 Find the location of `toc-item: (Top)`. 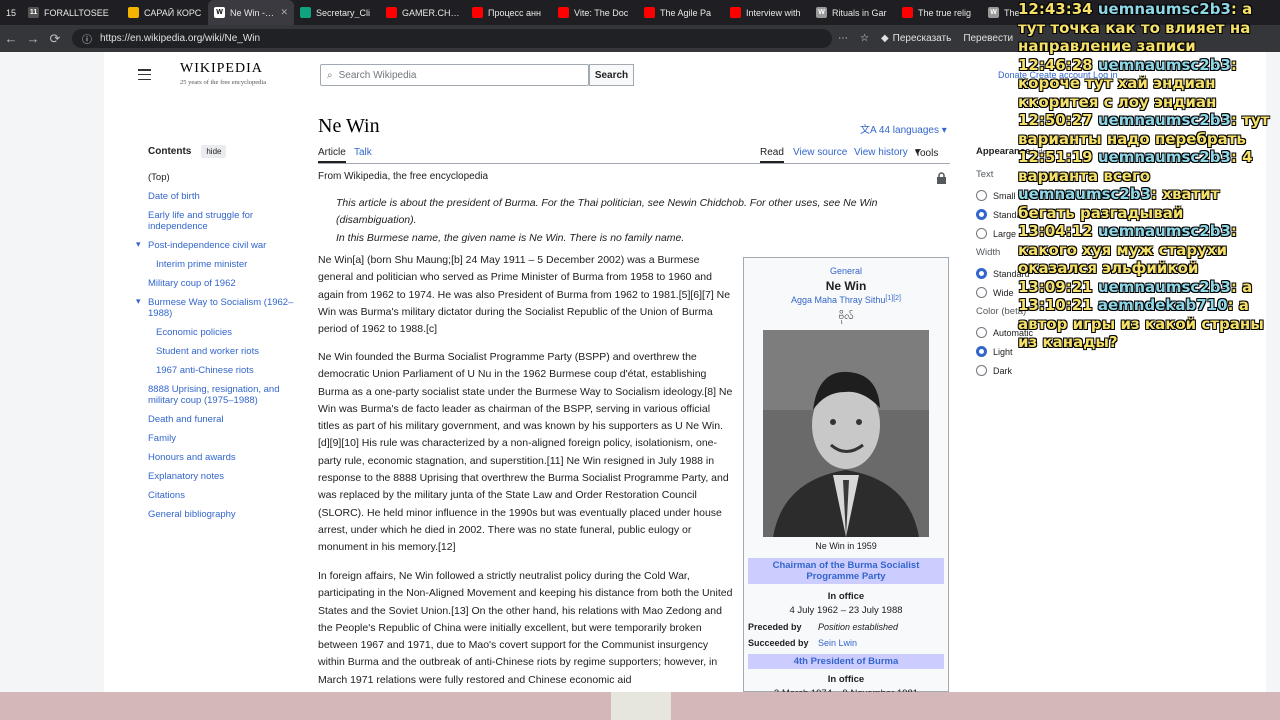

toc-item: (Top) is located at coordinates (222, 177).